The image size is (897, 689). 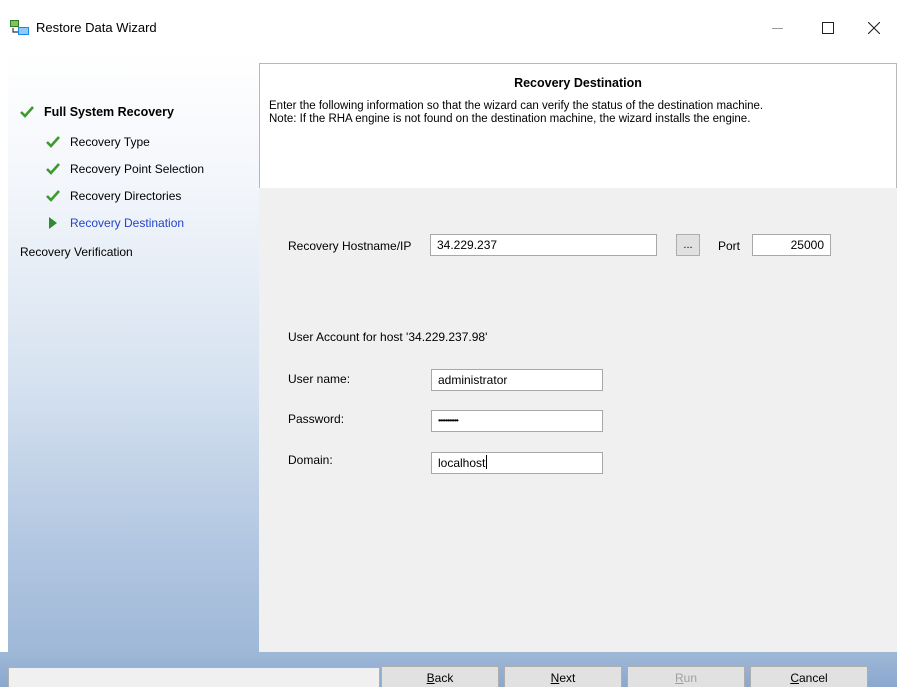 What do you see at coordinates (517, 380) in the screenshot?
I see `username-input: administrator` at bounding box center [517, 380].